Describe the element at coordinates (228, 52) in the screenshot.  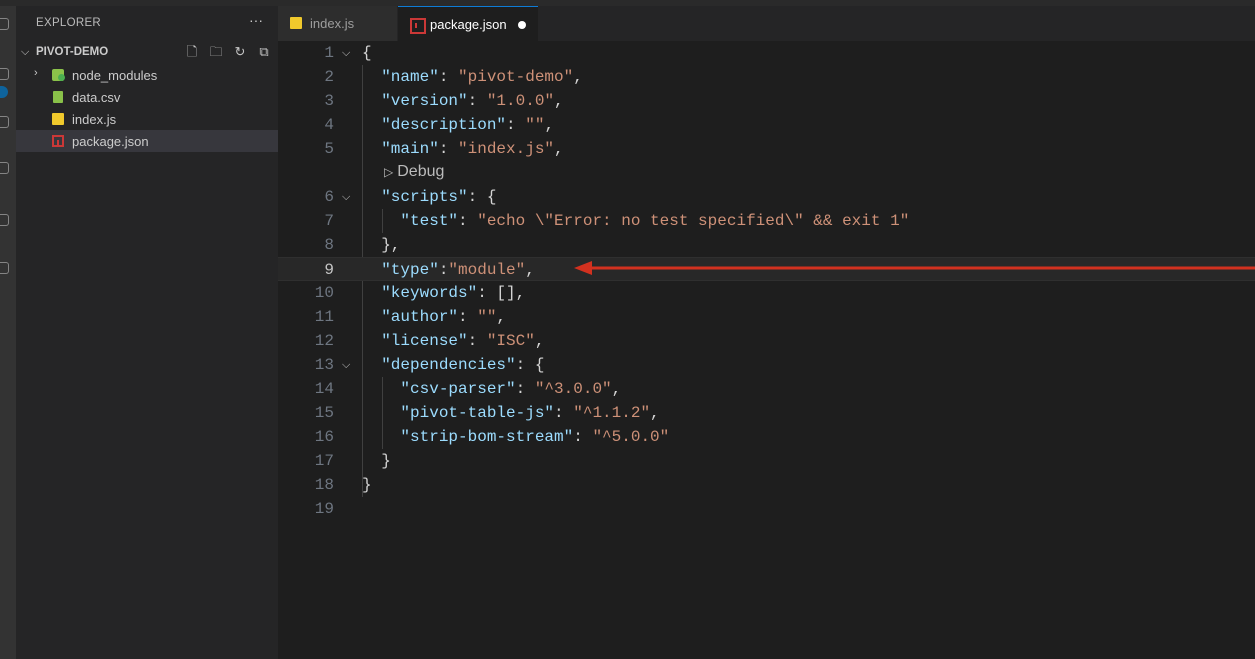
I see `project-actions: 🗋 🗀 ↻ ⧉` at that location.